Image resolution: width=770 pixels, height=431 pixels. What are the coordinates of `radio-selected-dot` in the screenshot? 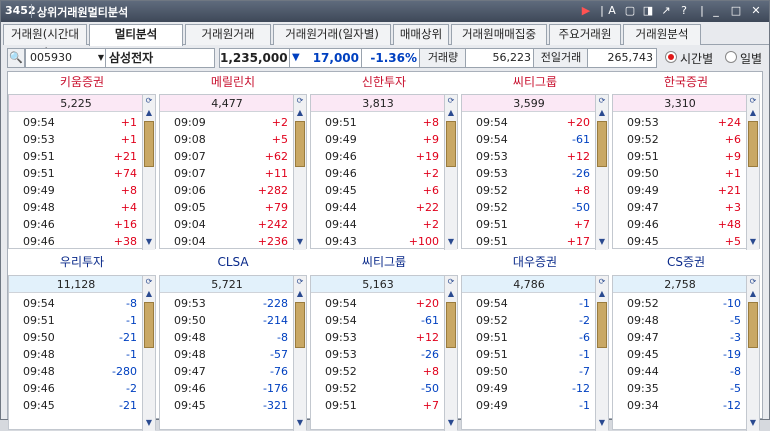 It's located at (671, 57).